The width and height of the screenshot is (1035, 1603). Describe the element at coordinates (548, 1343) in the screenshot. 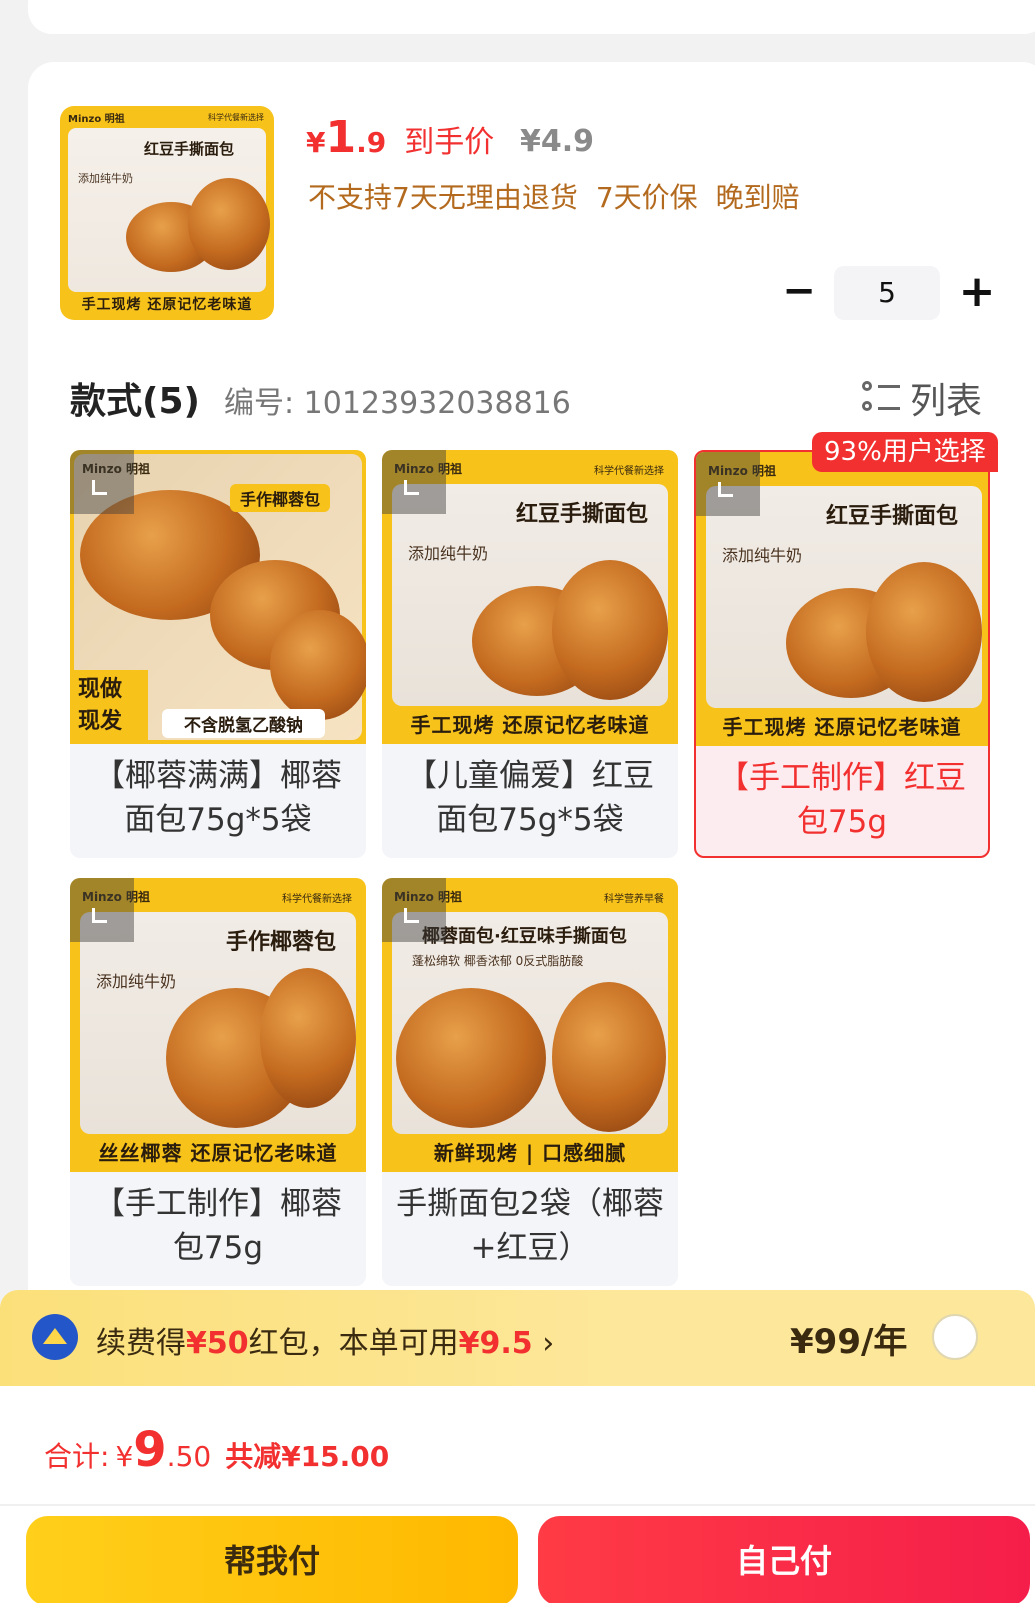

I see `chevron-right-icon: ›` at that location.